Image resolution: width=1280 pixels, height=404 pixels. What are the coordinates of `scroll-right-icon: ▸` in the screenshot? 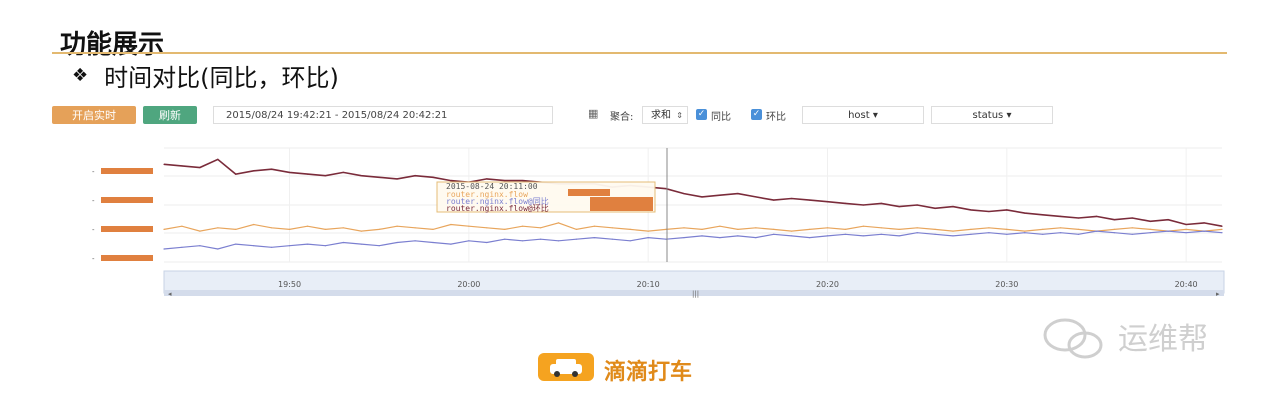 It's located at (1218, 294).